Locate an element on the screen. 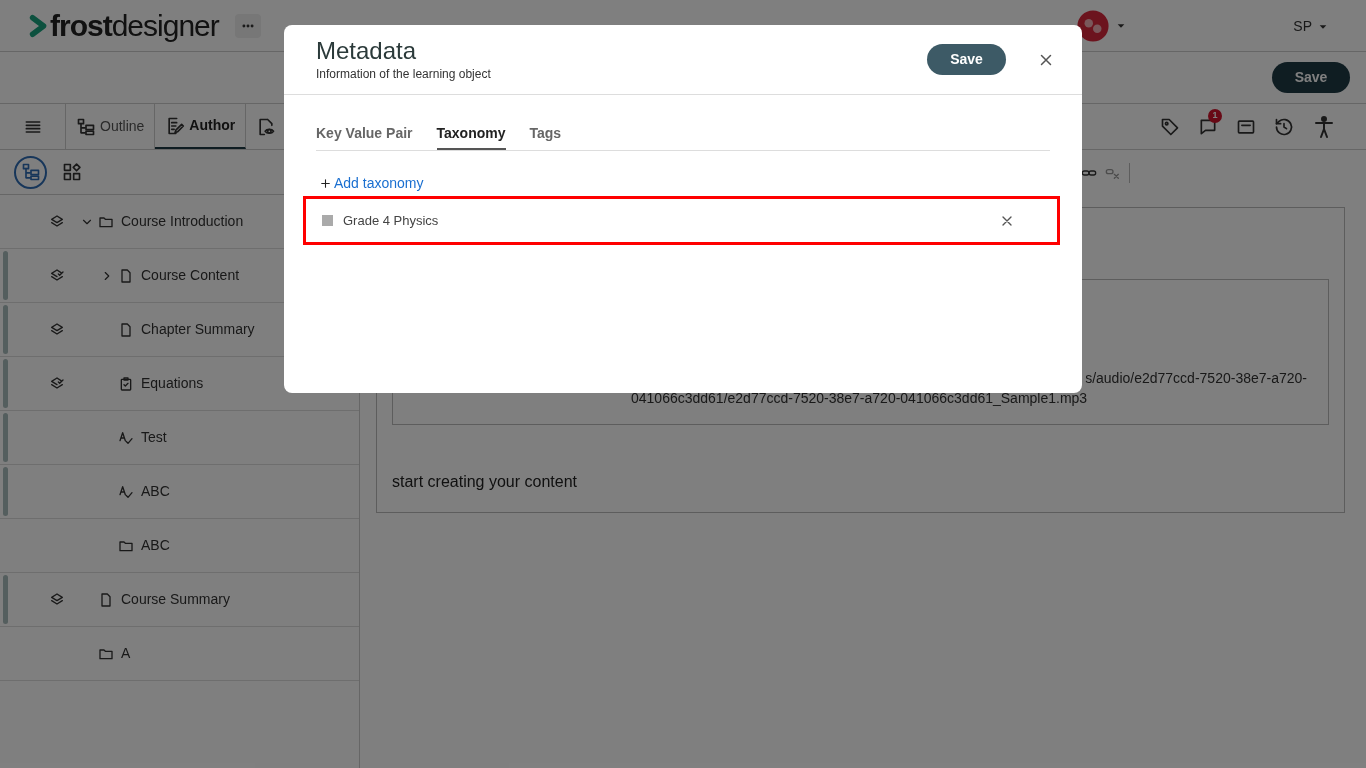  item-label: Test is located at coordinates (154, 437).